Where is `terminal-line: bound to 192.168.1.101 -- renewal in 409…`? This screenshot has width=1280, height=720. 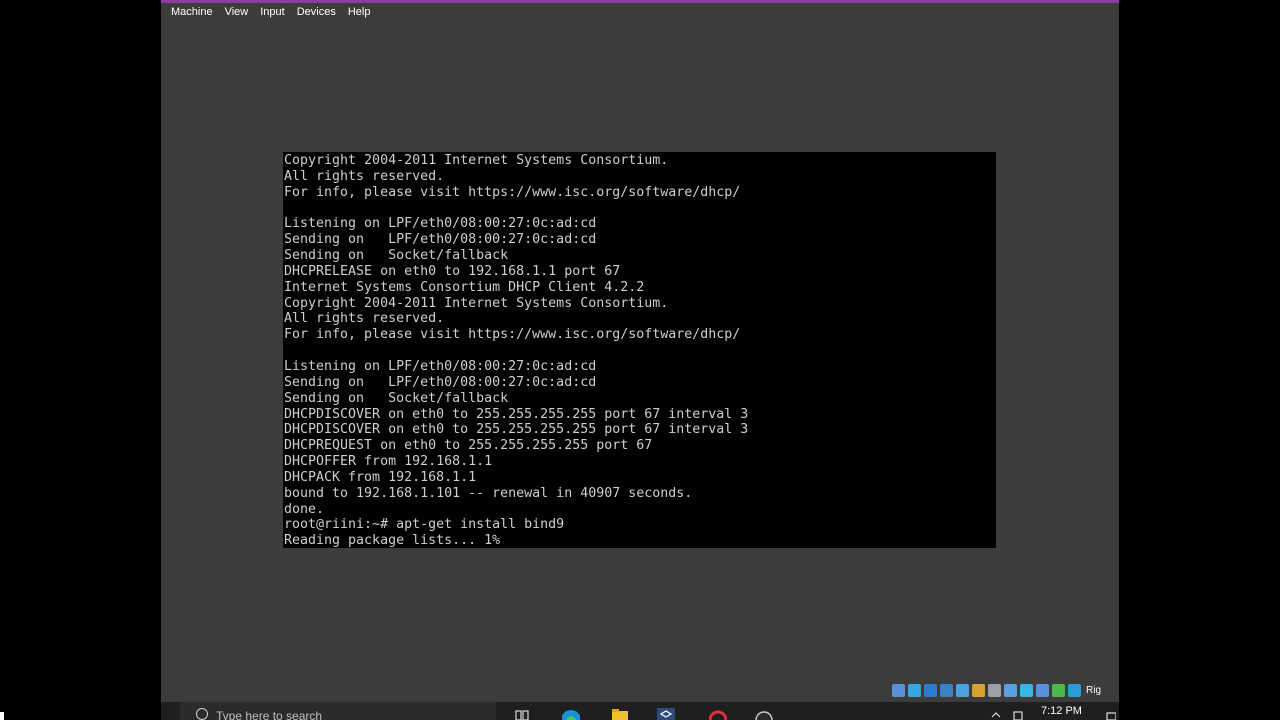 terminal-line: bound to 192.168.1.101 -- renewal in 409… is located at coordinates (488, 493).